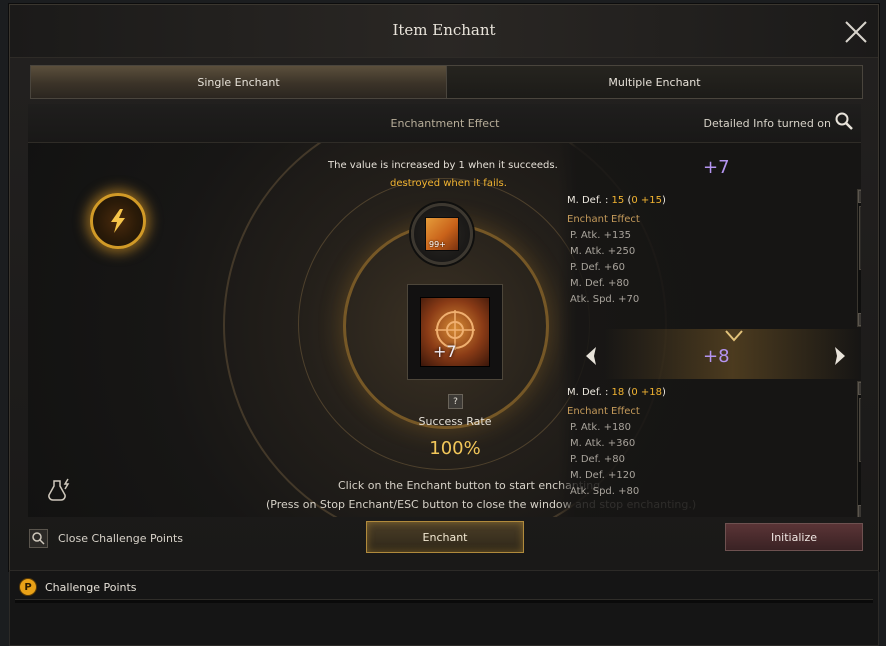 The height and width of the screenshot is (646, 886). What do you see at coordinates (716, 167) in the screenshot?
I see `current-enchant-level: +7` at bounding box center [716, 167].